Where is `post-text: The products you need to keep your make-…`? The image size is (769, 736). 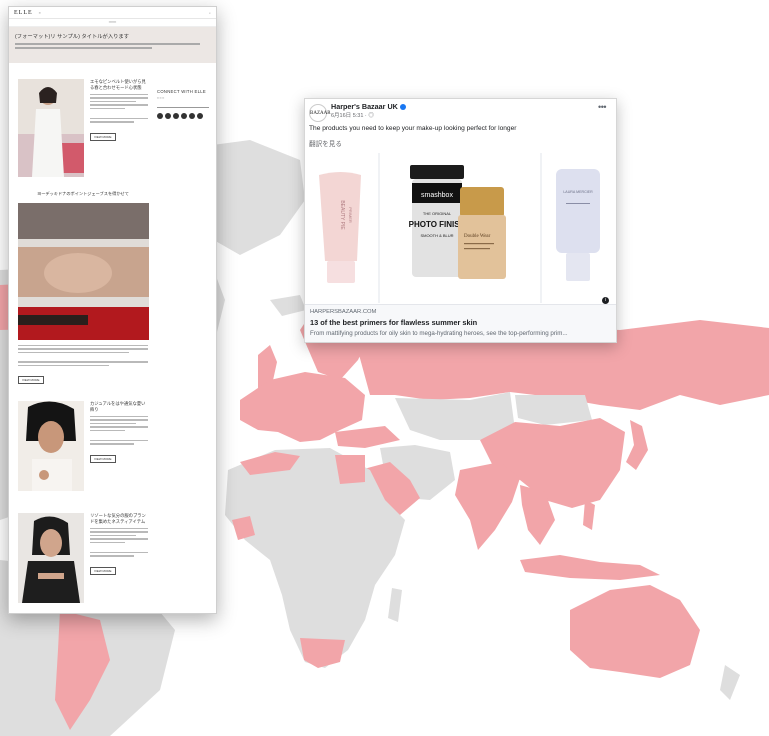 post-text: The products you need to keep your make-… is located at coordinates (413, 128).